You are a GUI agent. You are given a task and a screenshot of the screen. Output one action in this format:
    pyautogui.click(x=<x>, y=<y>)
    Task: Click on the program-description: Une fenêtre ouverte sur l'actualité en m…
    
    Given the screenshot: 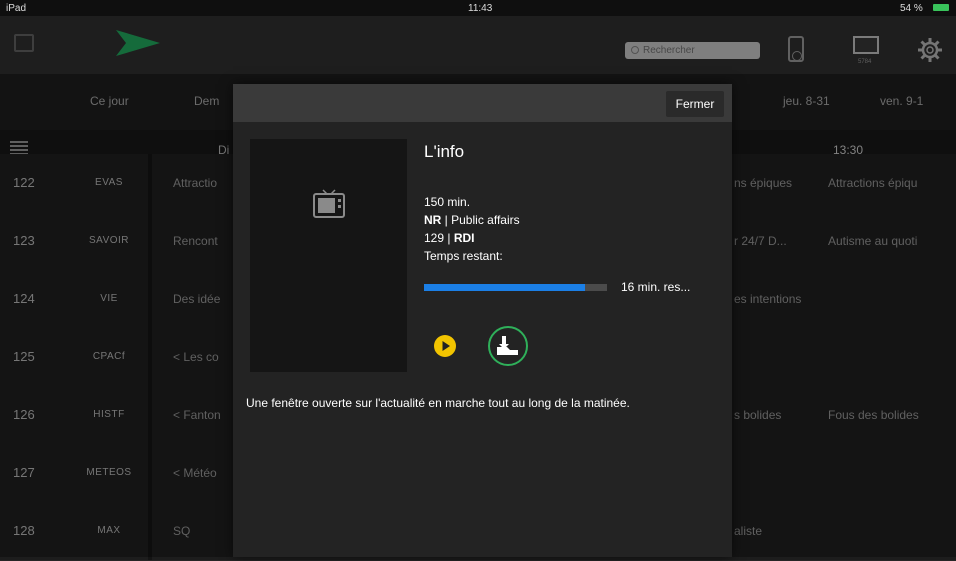 What is the action you would take?
    pyautogui.click(x=438, y=403)
    